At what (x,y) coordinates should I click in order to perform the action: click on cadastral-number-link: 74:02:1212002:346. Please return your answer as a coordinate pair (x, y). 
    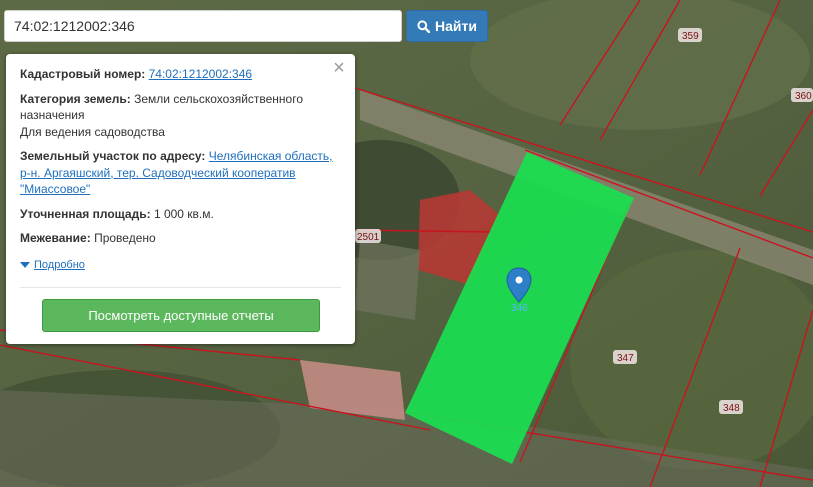
    Looking at the image, I should click on (200, 74).